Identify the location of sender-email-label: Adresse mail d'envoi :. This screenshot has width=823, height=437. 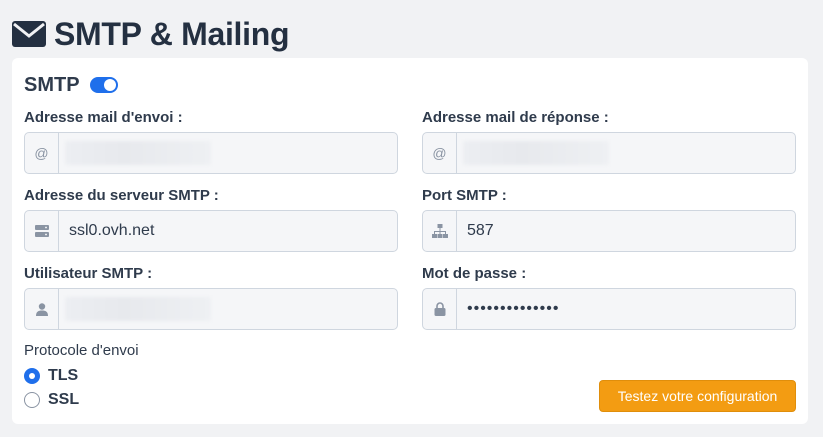
(103, 117).